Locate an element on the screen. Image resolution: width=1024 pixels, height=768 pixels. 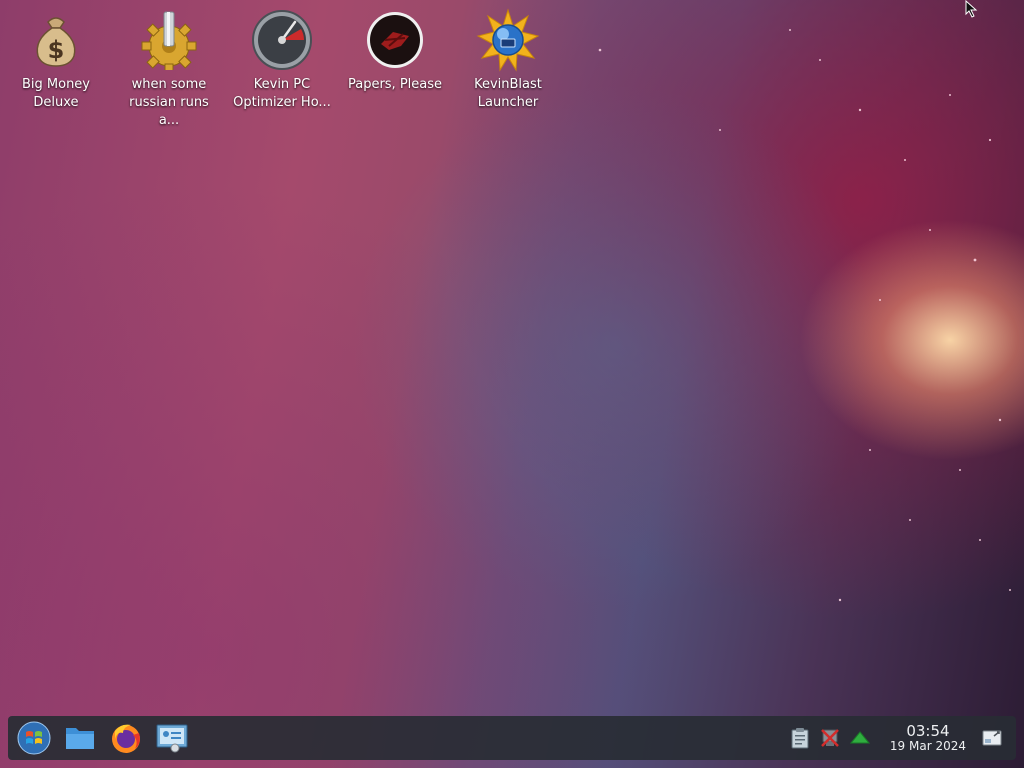
money-bag-icon: $ is located at coordinates (56, 40).